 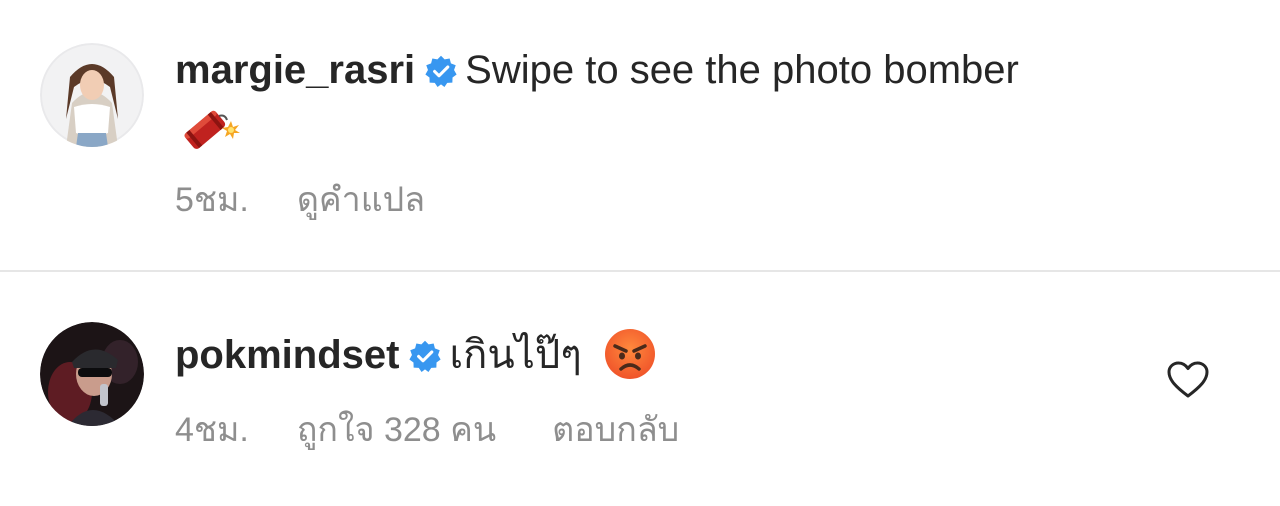 What do you see at coordinates (361, 200) in the screenshot?
I see `see-translation-link: ดูคำแปล` at bounding box center [361, 200].